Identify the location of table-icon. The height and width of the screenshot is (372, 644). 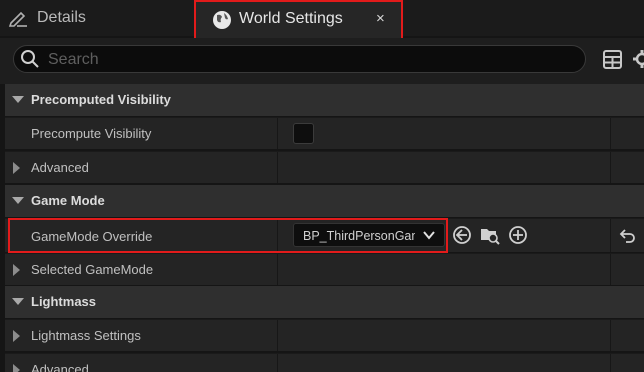
(612, 59).